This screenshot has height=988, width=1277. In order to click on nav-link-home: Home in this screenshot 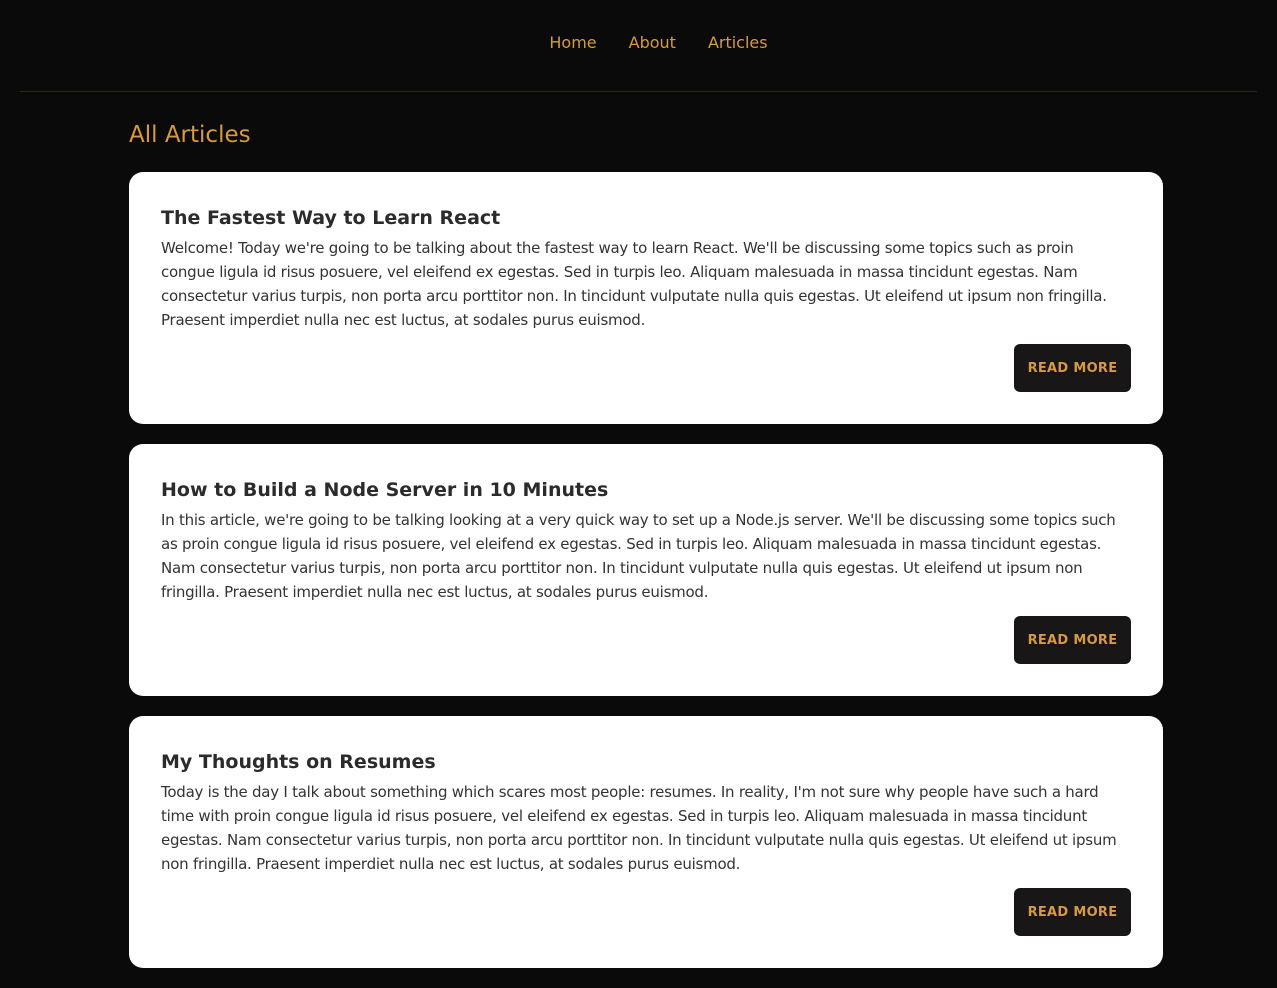, I will do `click(572, 42)`.